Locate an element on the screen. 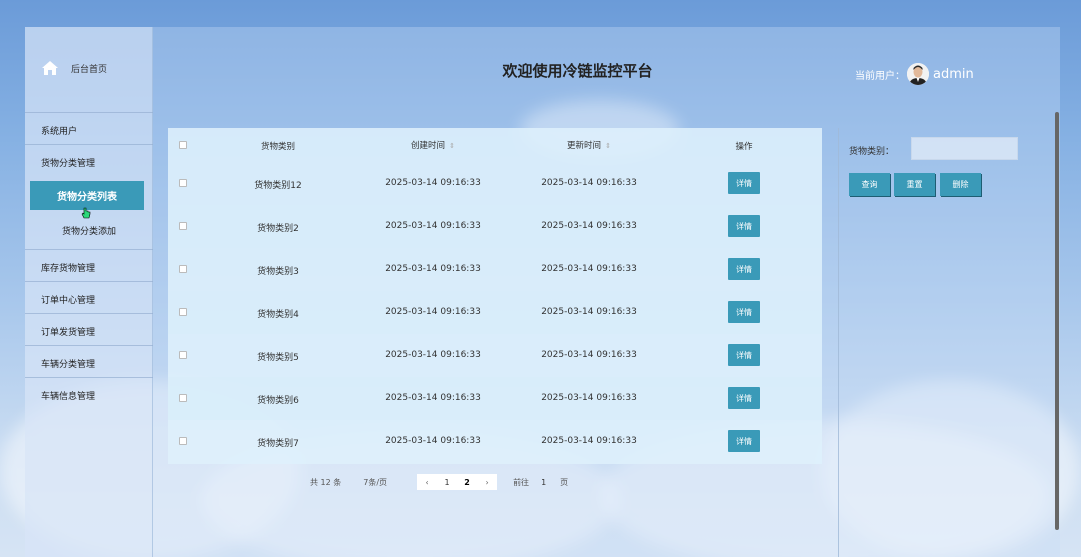  avatar is located at coordinates (918, 74).